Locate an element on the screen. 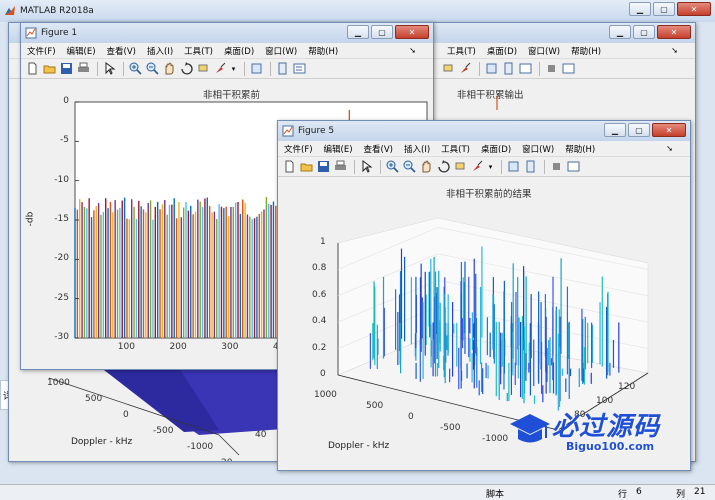  figure-icon is located at coordinates (31, 33).